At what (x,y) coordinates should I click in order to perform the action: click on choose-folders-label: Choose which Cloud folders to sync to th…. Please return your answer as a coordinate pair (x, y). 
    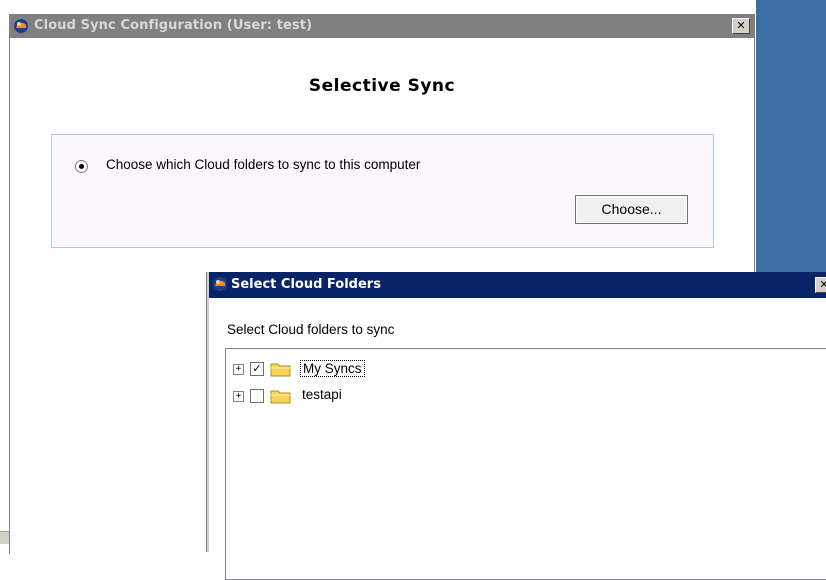
    Looking at the image, I should click on (263, 164).